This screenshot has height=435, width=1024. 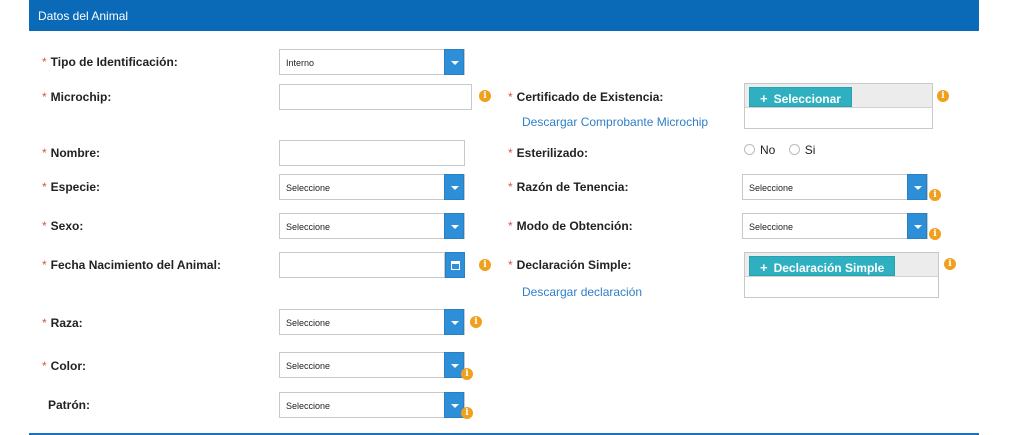 What do you see at coordinates (784, 150) in the screenshot?
I see `esterilizado-radio-group: No Si` at bounding box center [784, 150].